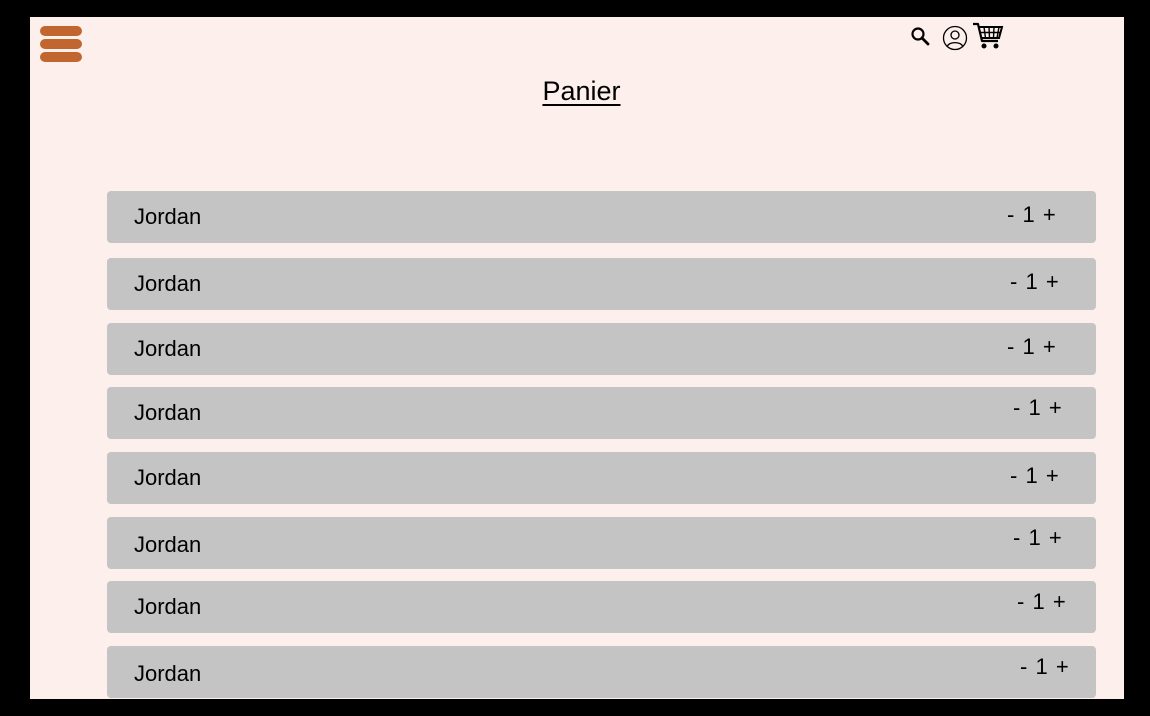 Image resolution: width=1150 pixels, height=716 pixels. Describe the element at coordinates (955, 38) in the screenshot. I see `user-icon` at that location.